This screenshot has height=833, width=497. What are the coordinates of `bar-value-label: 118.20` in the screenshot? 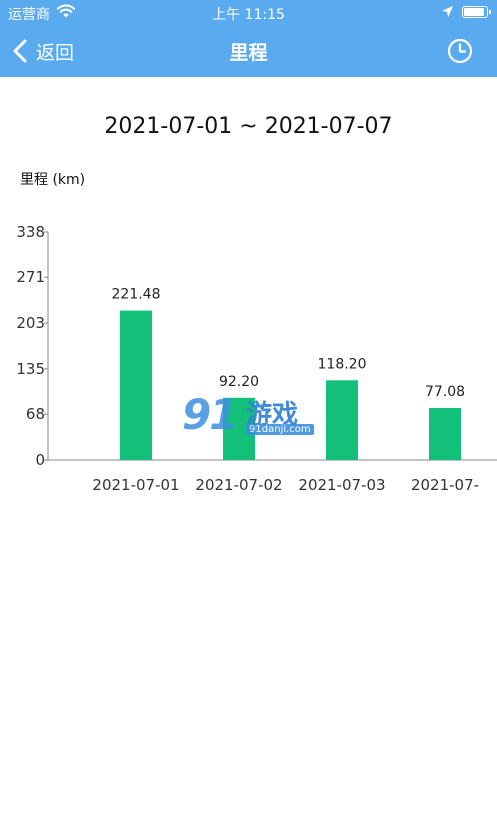 It's located at (342, 364).